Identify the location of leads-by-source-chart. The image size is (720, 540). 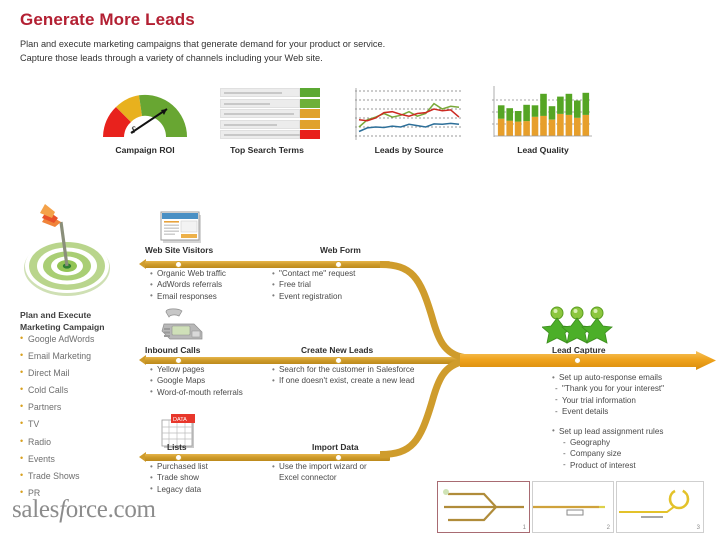
(409, 114).